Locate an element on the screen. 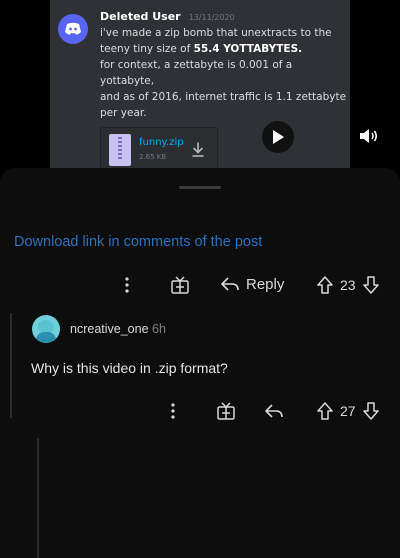 This screenshot has height=558, width=400. reply-score: 27 is located at coordinates (348, 411).